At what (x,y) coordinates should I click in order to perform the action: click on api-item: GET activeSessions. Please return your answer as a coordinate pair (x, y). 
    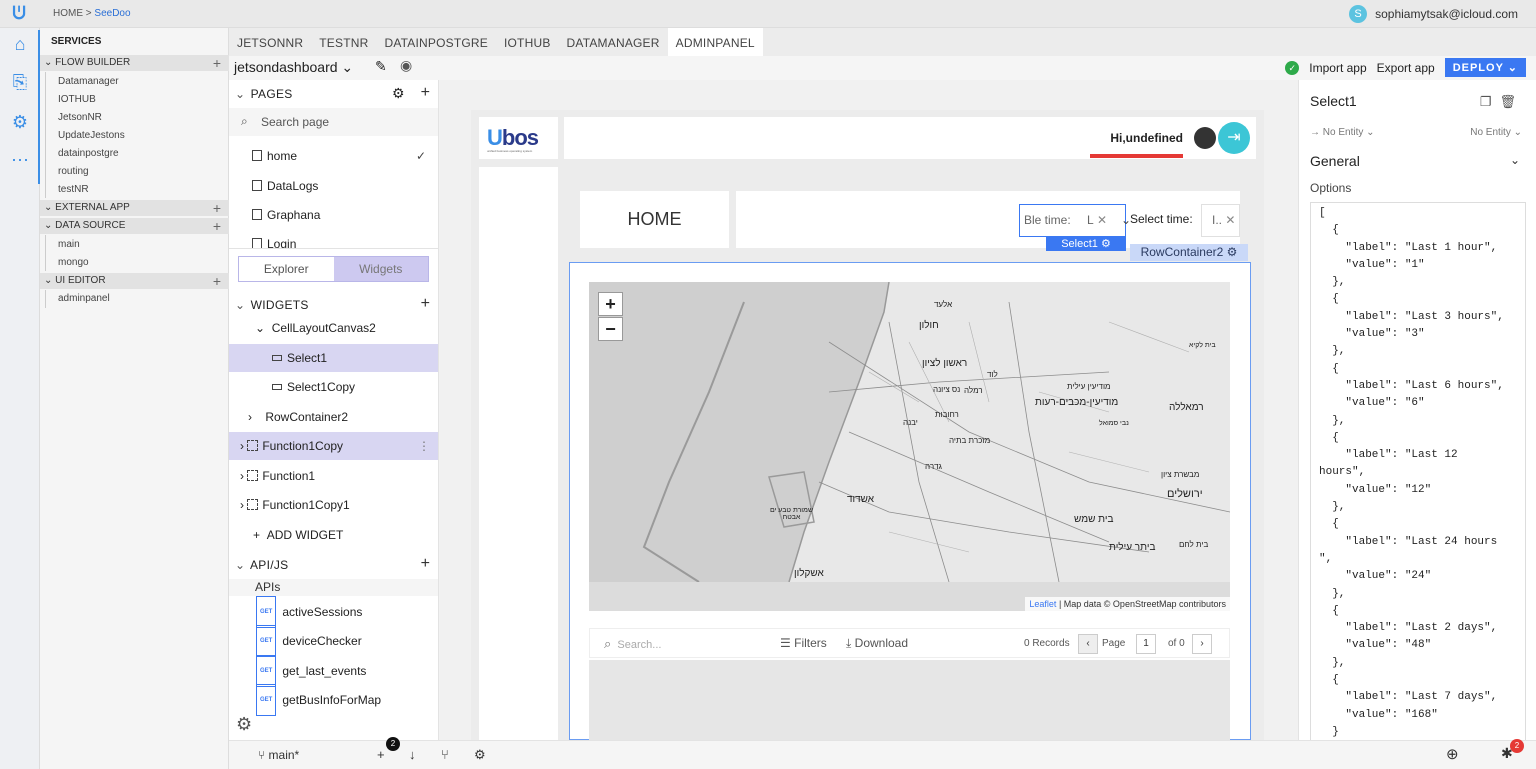
    Looking at the image, I should click on (333, 612).